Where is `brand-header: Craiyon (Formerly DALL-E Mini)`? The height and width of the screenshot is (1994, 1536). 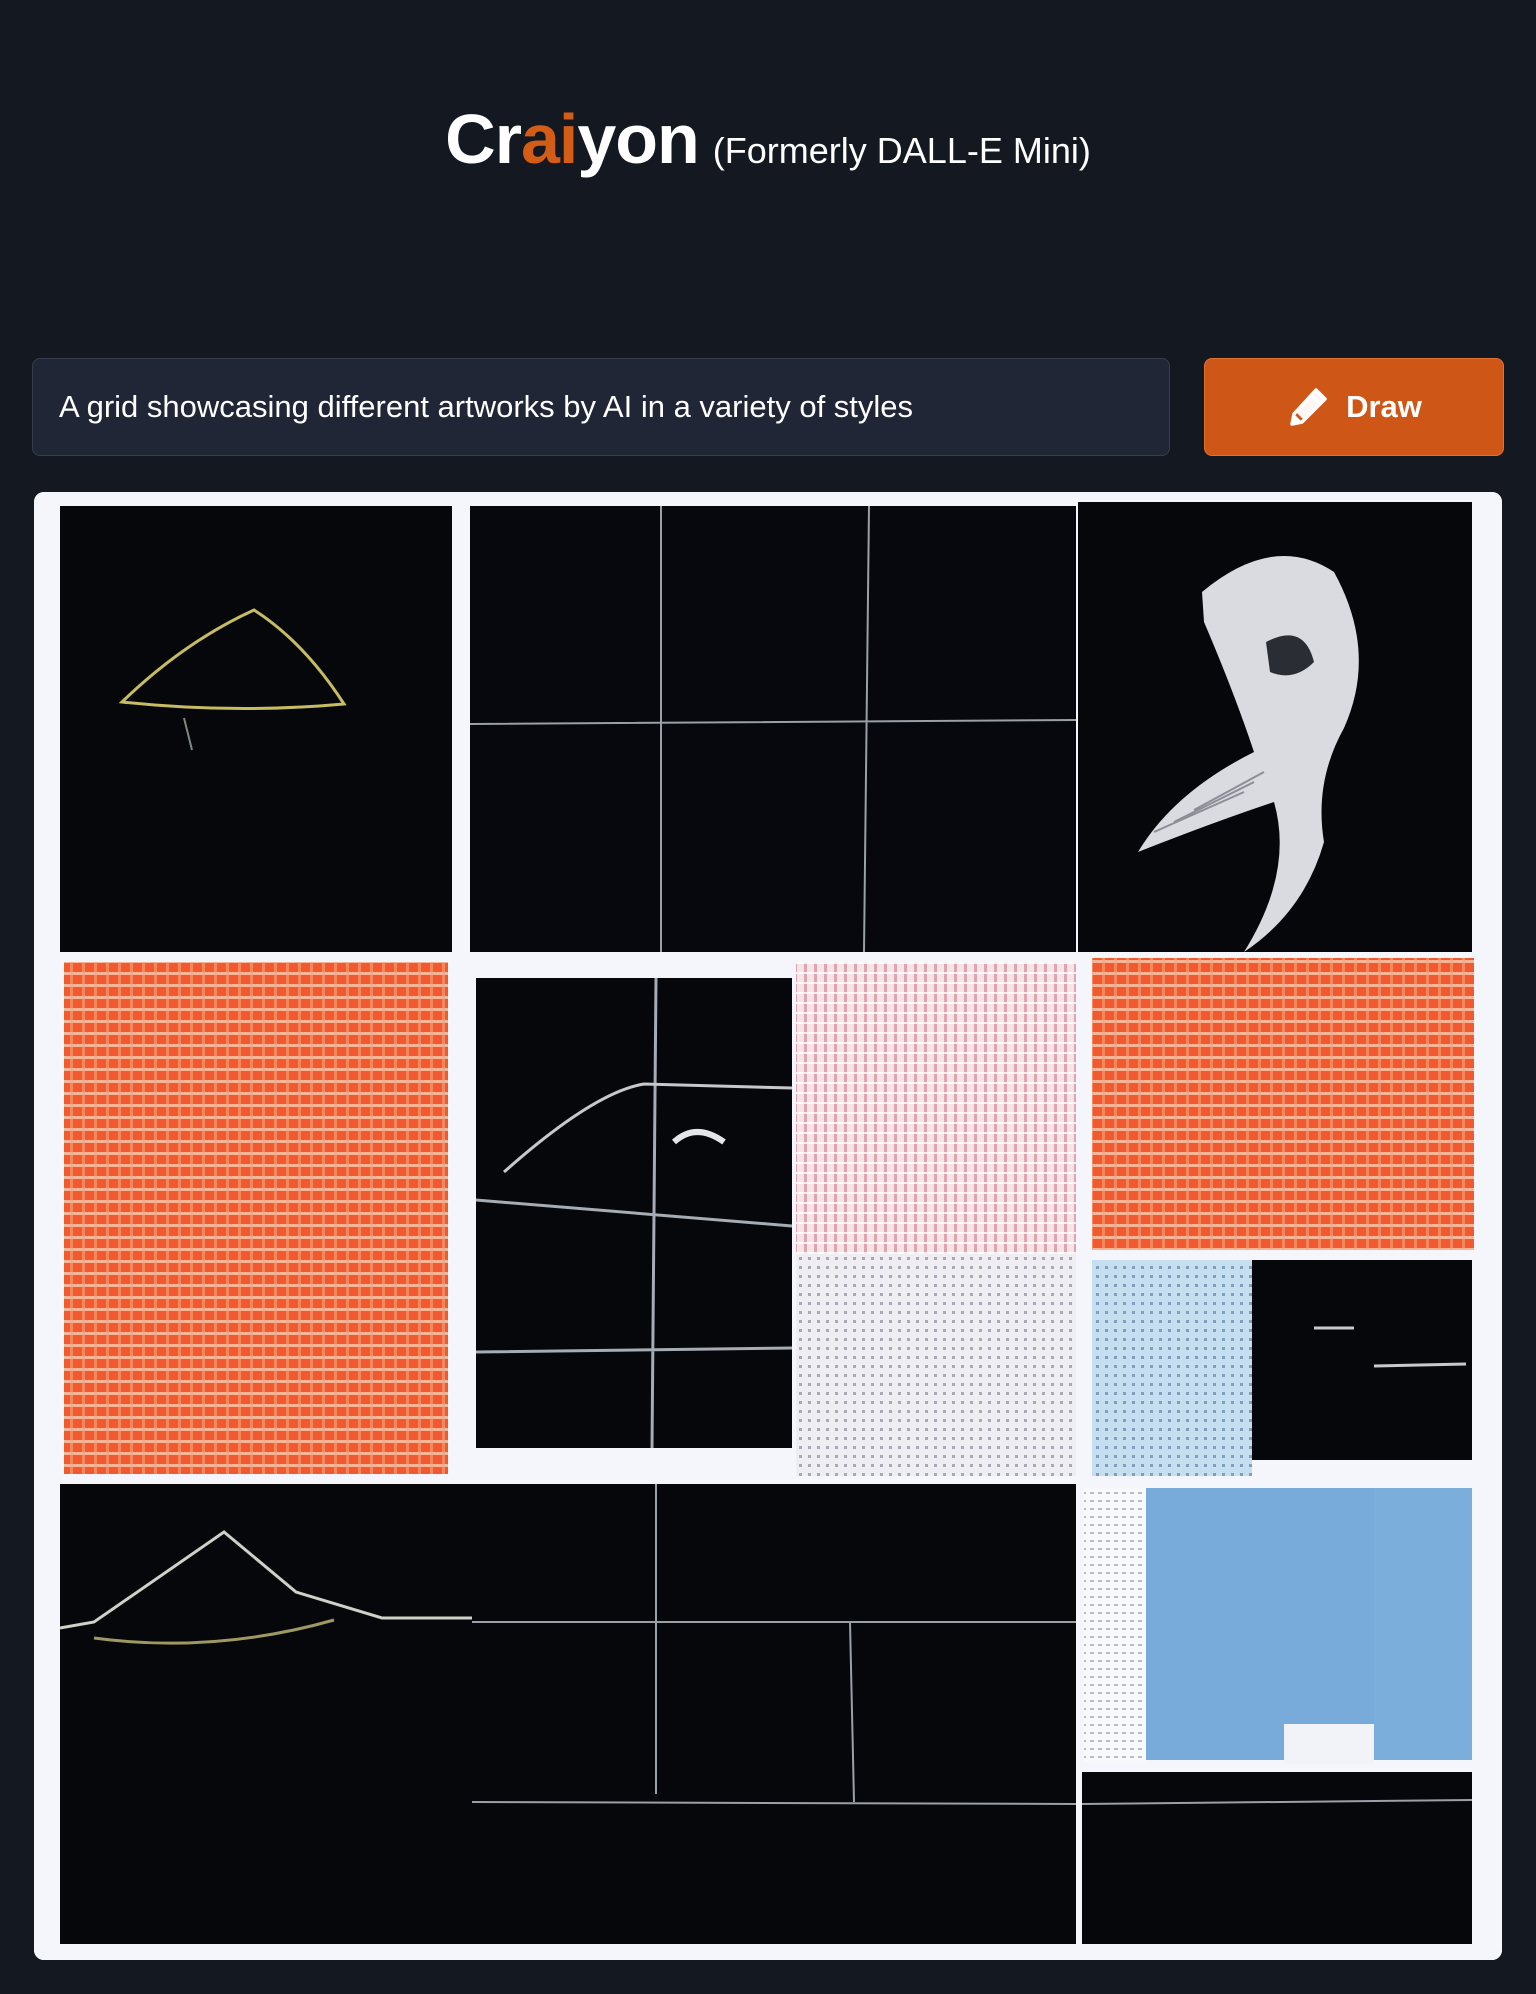
brand-header: Craiyon (Formerly DALL-E Mini) is located at coordinates (768, 139).